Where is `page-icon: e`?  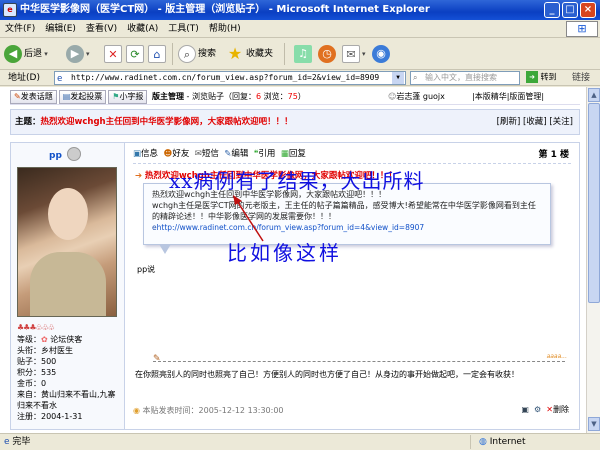 page-icon: e is located at coordinates (60, 79).